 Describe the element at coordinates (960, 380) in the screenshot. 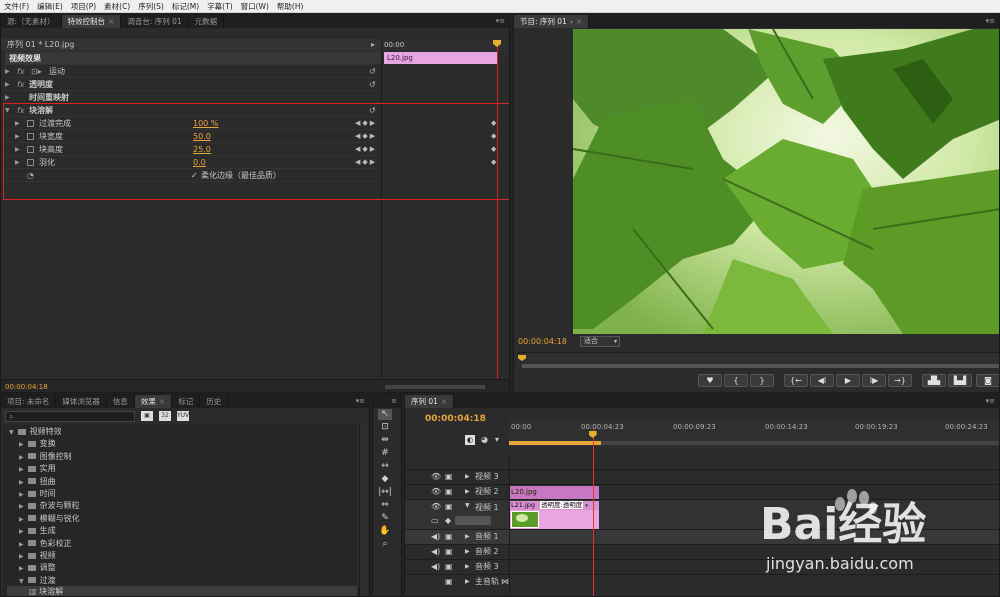

I see `extract-button: ▙▟` at that location.